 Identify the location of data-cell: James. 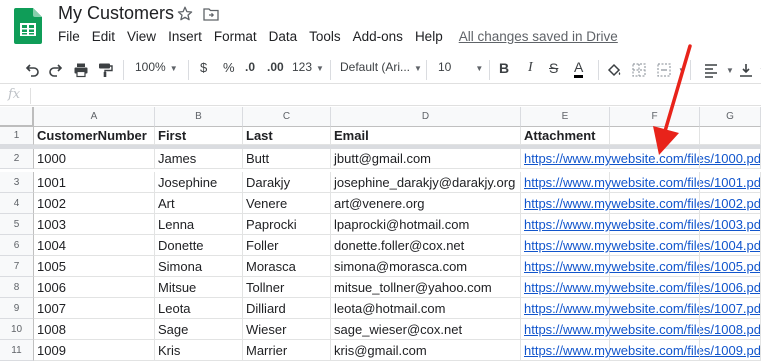
(199, 158).